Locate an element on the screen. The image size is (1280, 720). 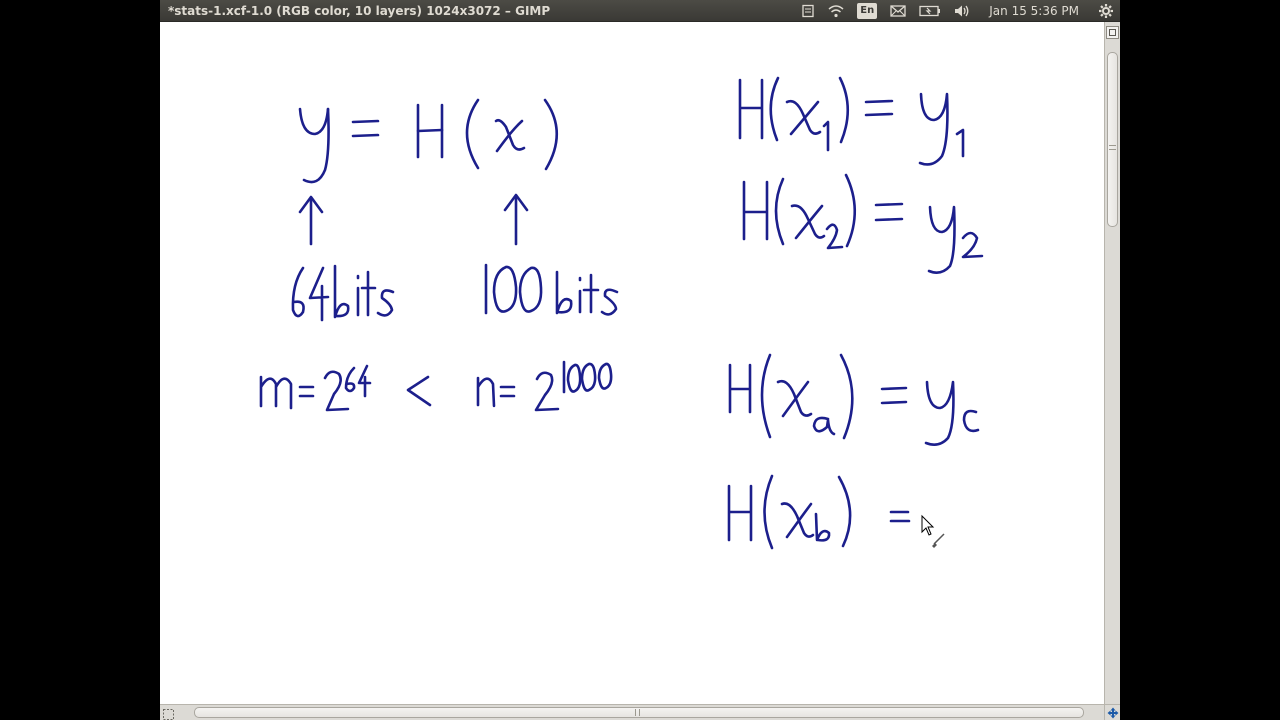
vertical-scrollbar-thumb is located at coordinates (1112, 139).